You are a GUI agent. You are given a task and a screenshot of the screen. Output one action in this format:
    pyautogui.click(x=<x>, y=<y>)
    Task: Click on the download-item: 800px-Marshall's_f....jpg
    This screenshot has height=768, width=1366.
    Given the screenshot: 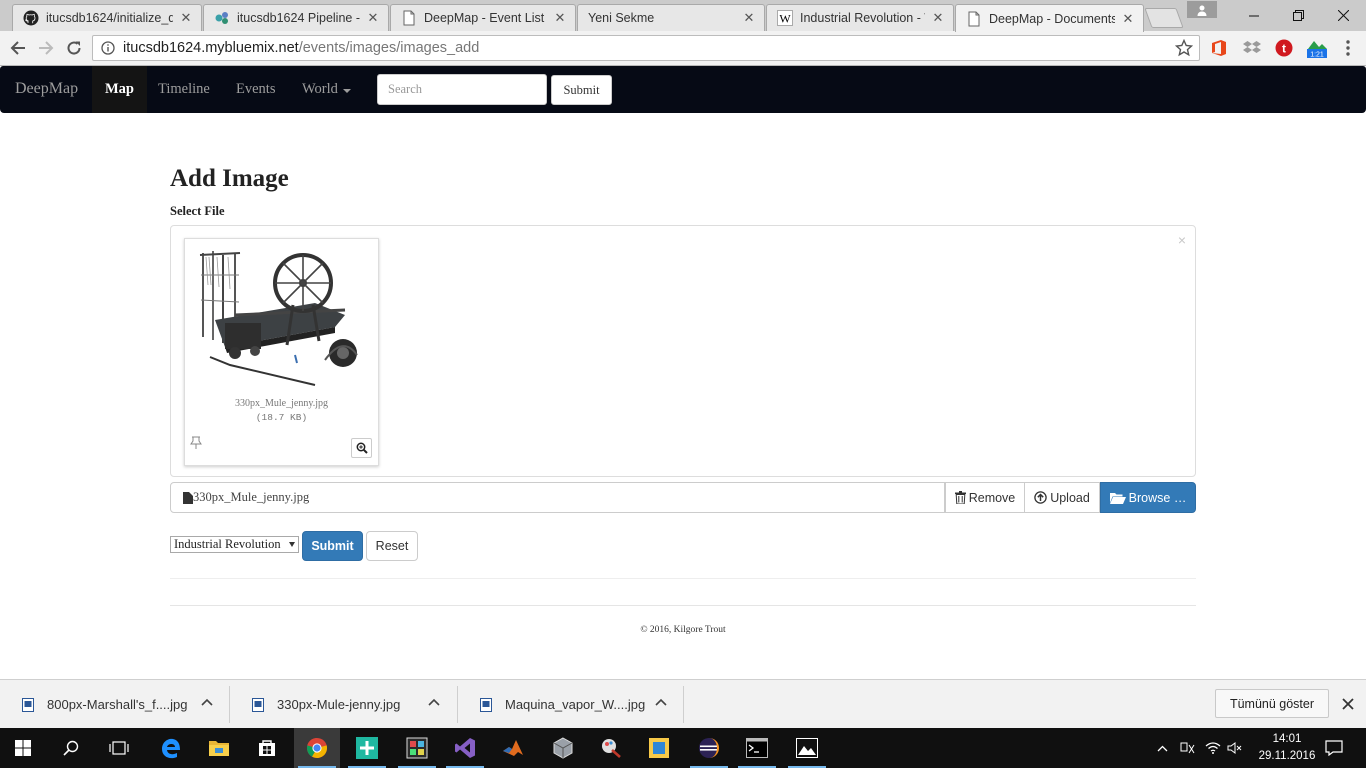 What is the action you would take?
    pyautogui.click(x=115, y=704)
    